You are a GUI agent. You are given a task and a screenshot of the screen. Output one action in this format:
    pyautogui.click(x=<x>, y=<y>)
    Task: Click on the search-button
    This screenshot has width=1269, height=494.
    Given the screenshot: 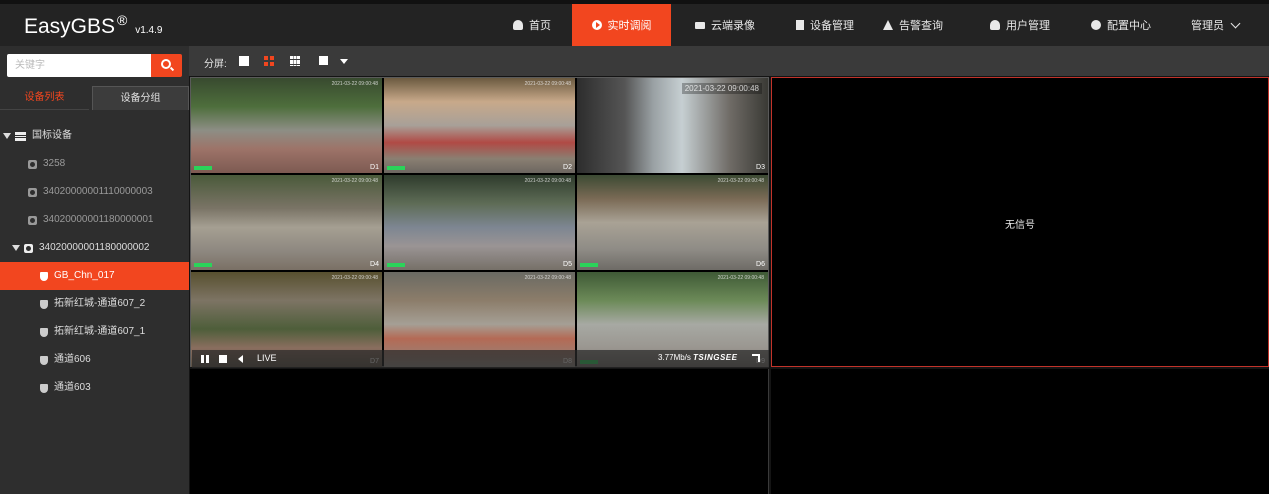 What is the action you would take?
    pyautogui.click(x=166, y=65)
    